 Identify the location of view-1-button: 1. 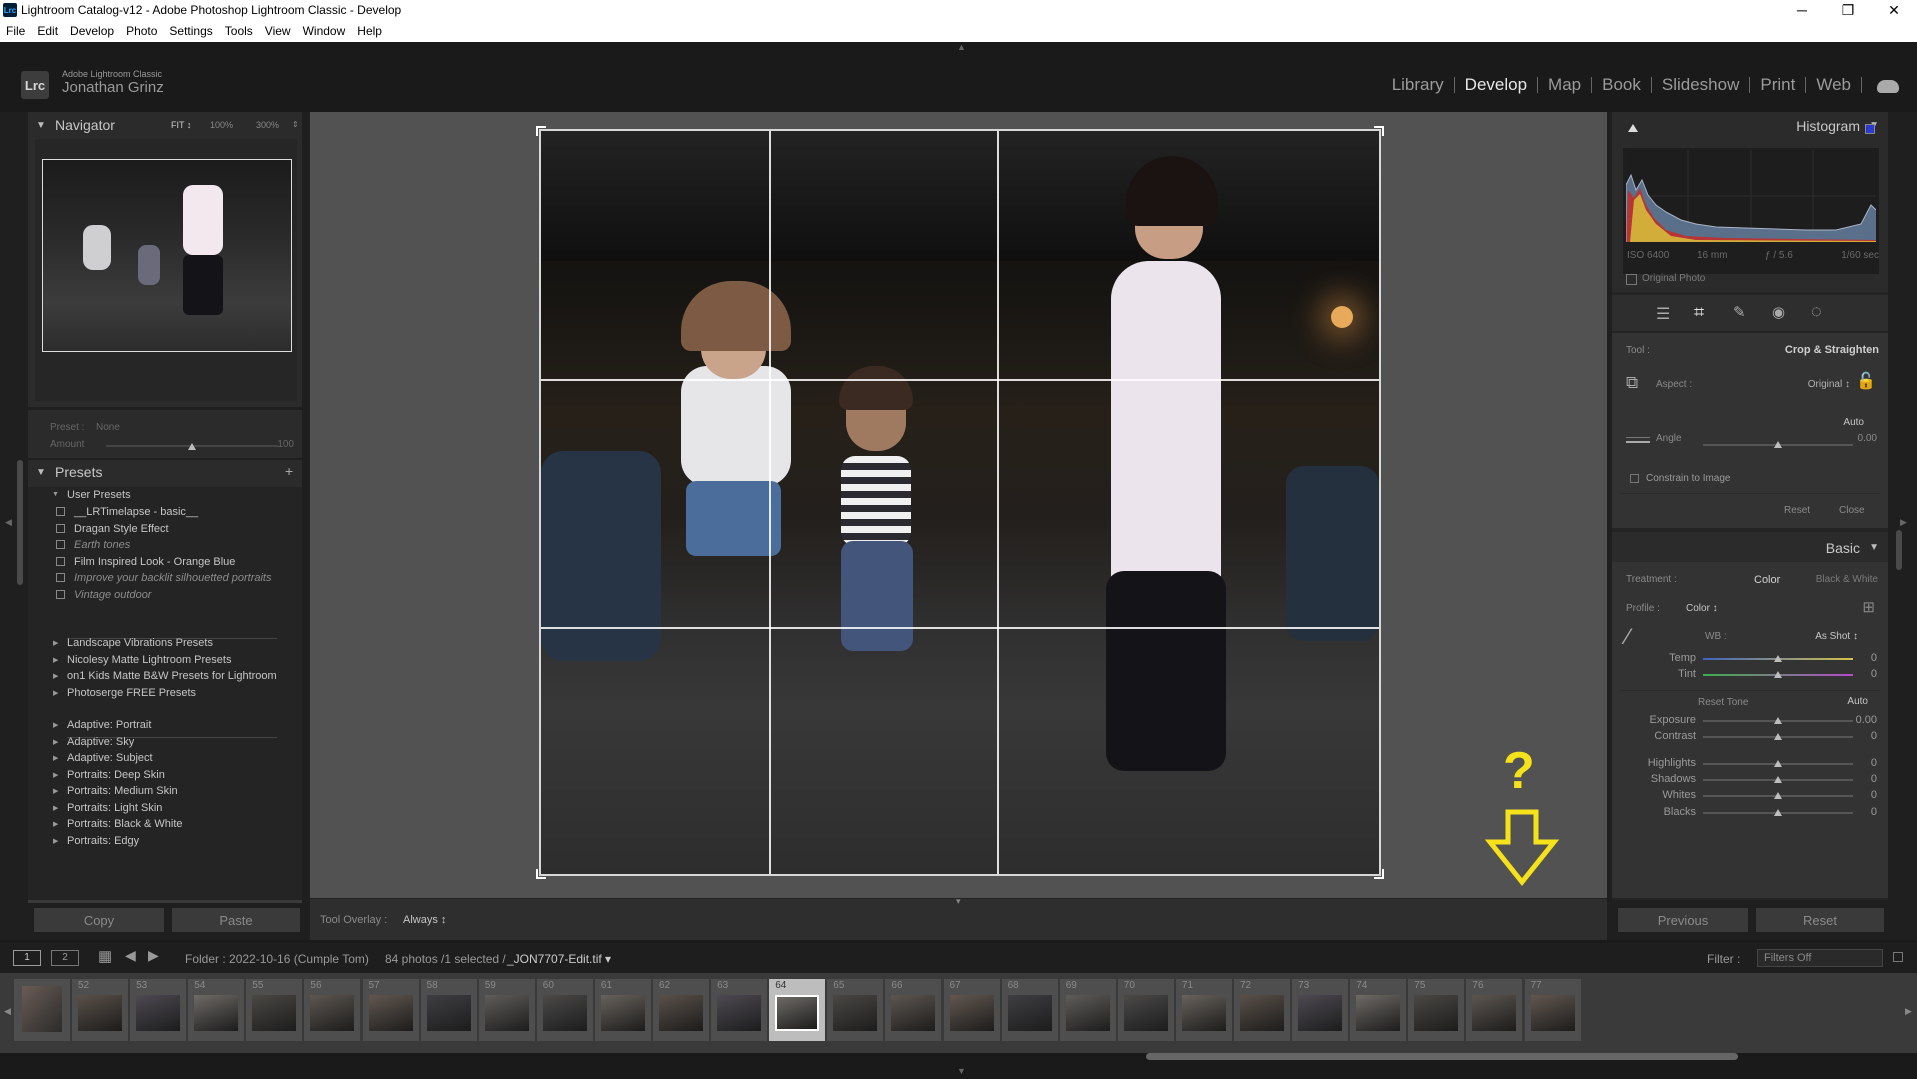
(27, 958).